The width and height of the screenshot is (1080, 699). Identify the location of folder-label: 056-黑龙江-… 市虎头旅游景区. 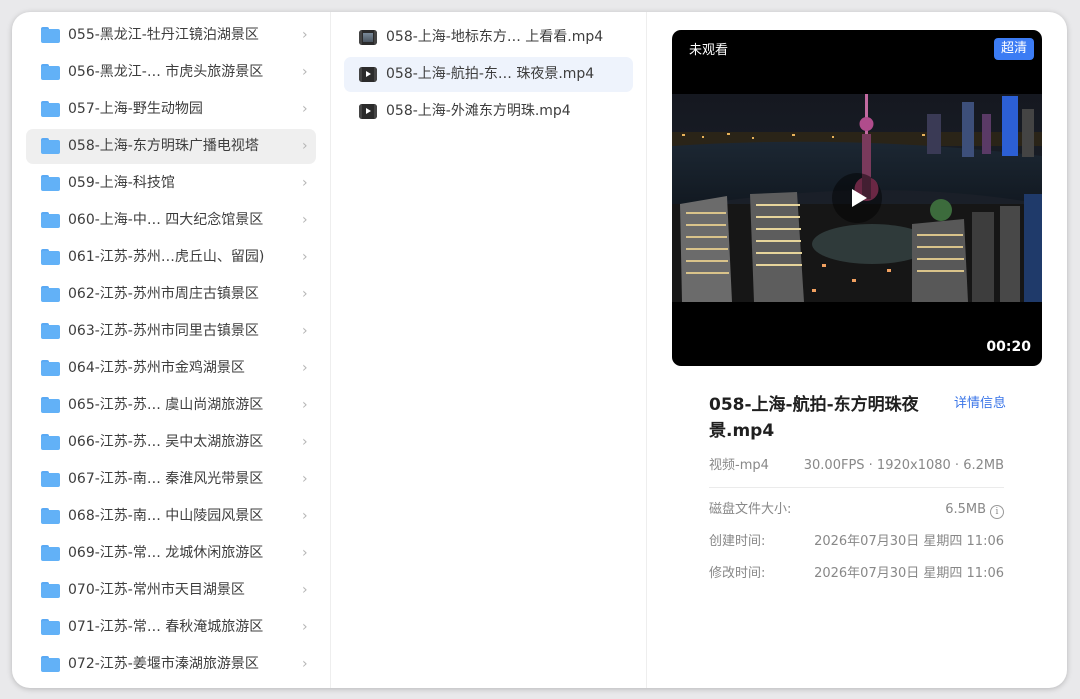
(166, 72).